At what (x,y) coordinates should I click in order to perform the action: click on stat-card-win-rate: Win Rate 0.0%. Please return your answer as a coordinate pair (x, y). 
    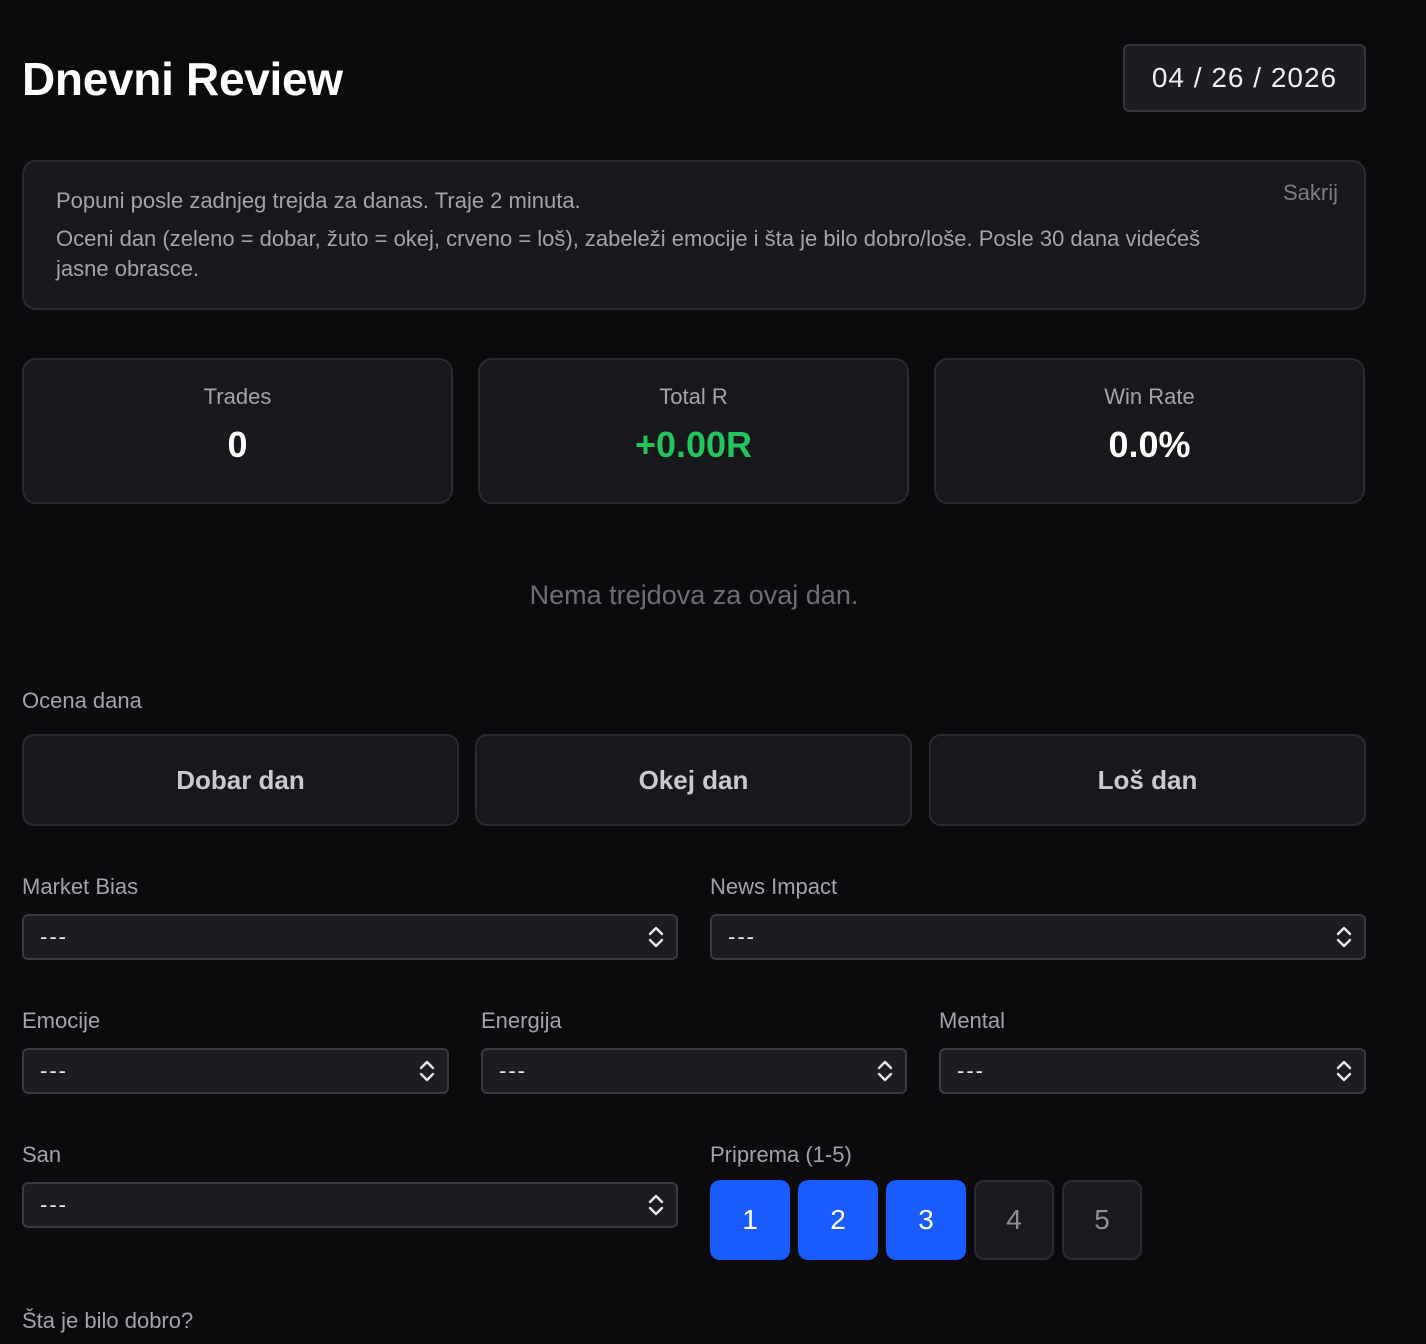
    Looking at the image, I should click on (1149, 431).